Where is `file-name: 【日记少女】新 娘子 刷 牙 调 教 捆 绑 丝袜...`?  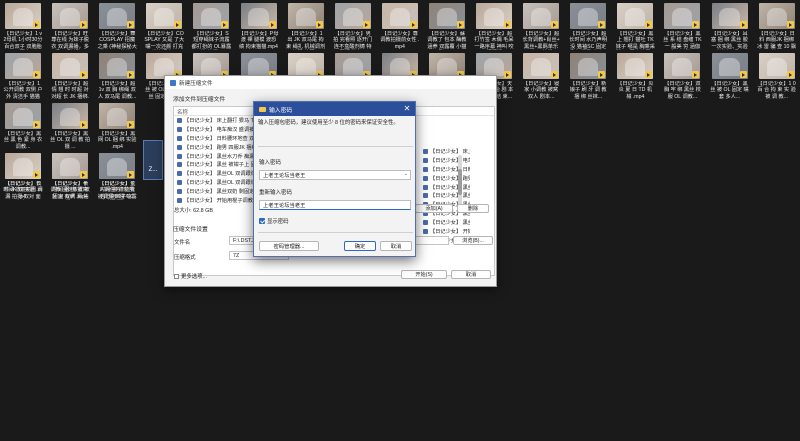
file-name: 【日记少女】新 娘子 刷 牙 调 教 捆 绑 丝袜... is located at coordinates (588, 90).